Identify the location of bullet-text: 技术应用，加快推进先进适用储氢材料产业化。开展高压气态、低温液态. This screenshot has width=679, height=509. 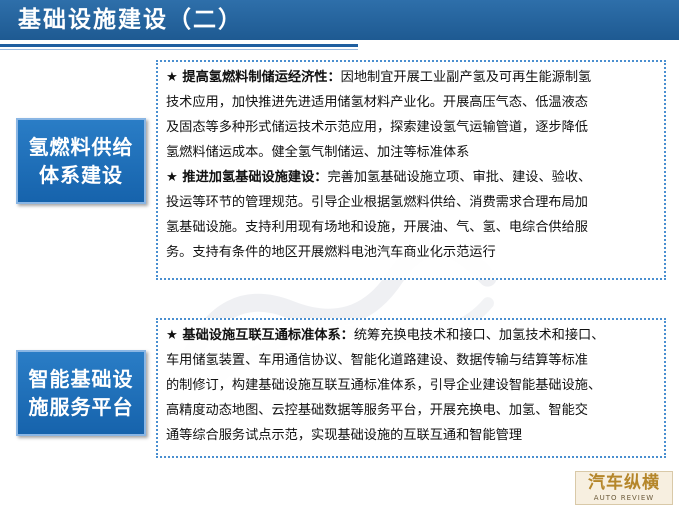
(377, 102).